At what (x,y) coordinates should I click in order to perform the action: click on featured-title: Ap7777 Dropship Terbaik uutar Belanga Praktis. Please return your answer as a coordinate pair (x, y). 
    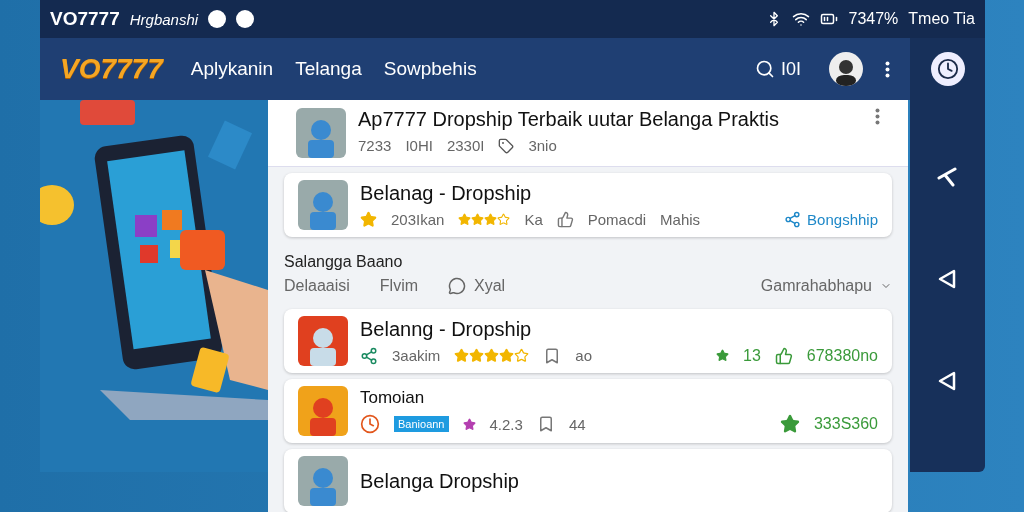
    Looking at the image, I should click on (569, 119).